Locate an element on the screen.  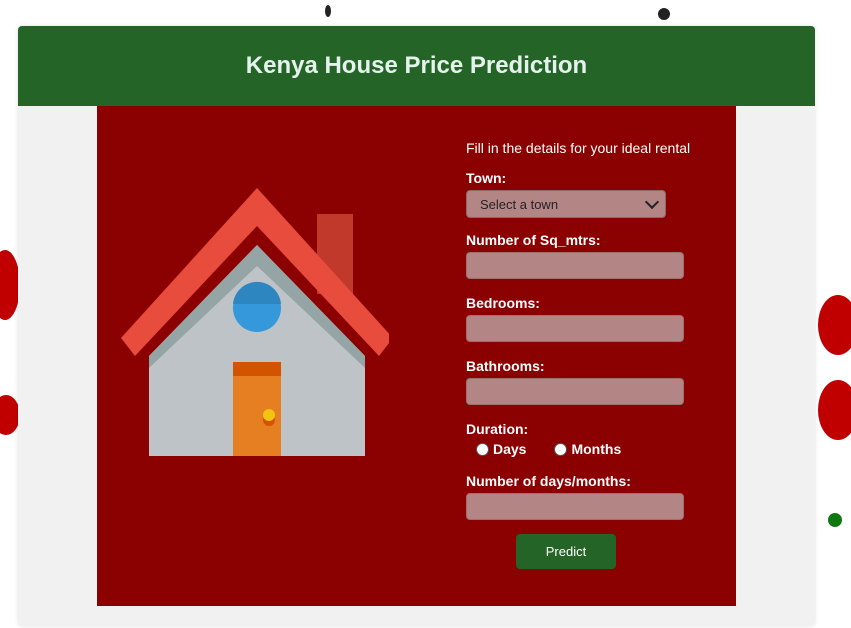
days-radio is located at coordinates (482, 449).